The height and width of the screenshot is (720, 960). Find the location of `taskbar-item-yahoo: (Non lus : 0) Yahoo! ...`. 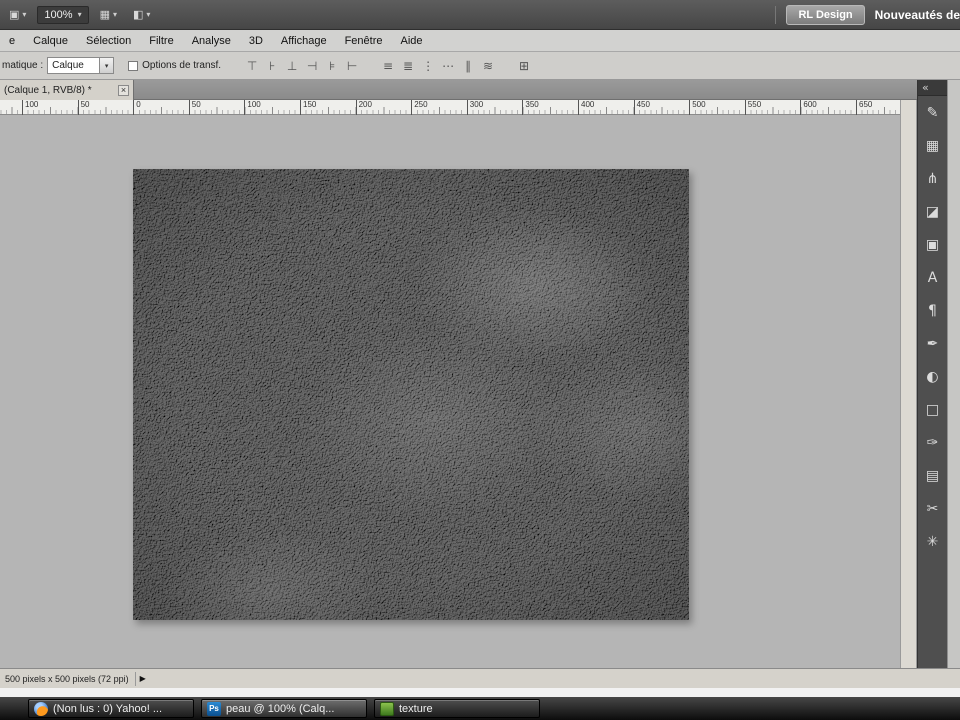

taskbar-item-yahoo: (Non lus : 0) Yahoo! ... is located at coordinates (111, 708).